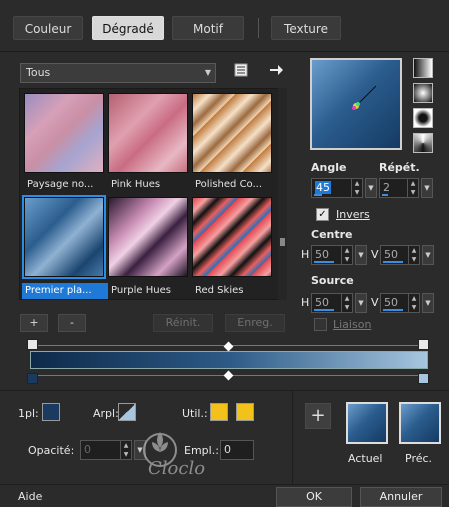 The image size is (449, 507). I want to click on list-view-icon, so click(241, 70).